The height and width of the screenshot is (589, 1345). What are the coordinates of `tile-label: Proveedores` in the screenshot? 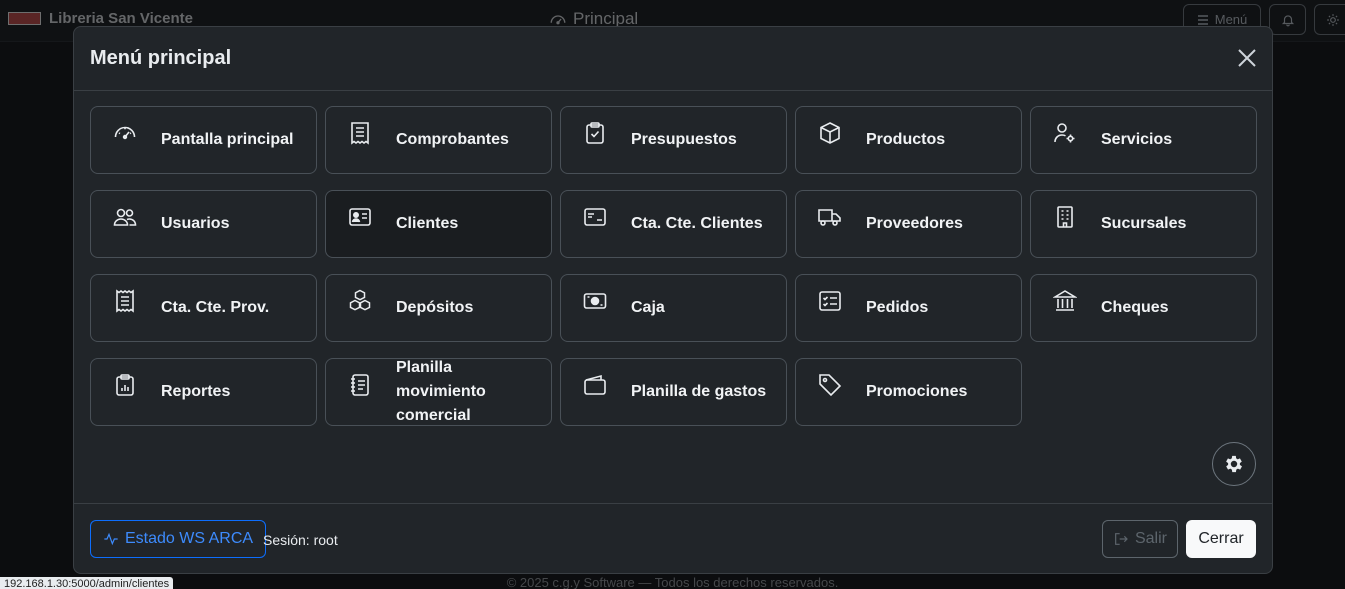 It's located at (914, 223).